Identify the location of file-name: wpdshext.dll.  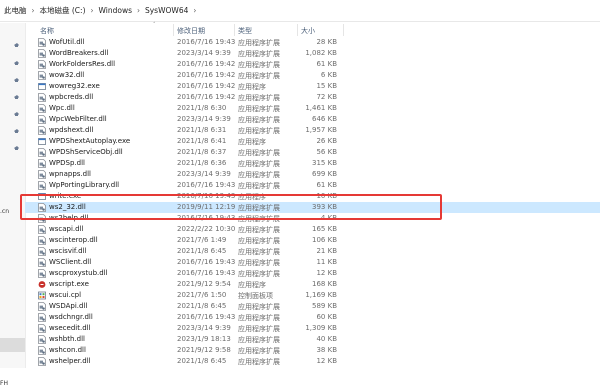
(71, 130).